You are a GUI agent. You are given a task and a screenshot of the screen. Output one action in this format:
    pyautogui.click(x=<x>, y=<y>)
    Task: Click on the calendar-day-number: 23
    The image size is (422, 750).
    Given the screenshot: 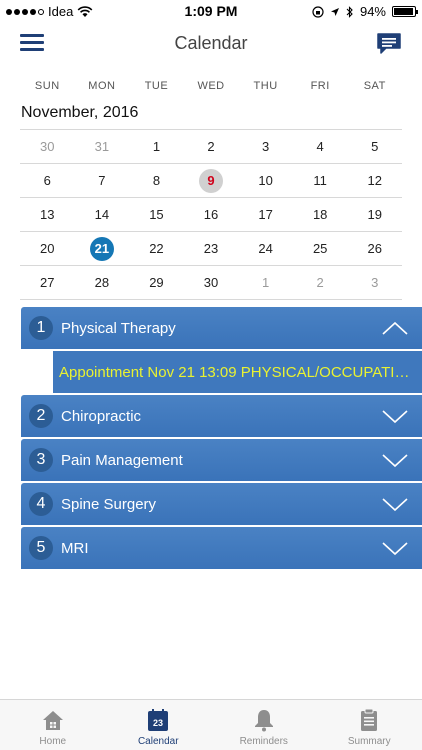 What is the action you would take?
    pyautogui.click(x=211, y=248)
    